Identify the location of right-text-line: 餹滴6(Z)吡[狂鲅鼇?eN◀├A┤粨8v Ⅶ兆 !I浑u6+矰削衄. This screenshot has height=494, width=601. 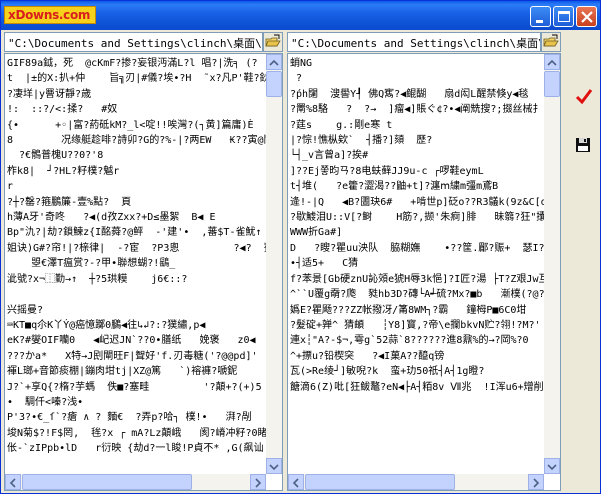
(422, 387).